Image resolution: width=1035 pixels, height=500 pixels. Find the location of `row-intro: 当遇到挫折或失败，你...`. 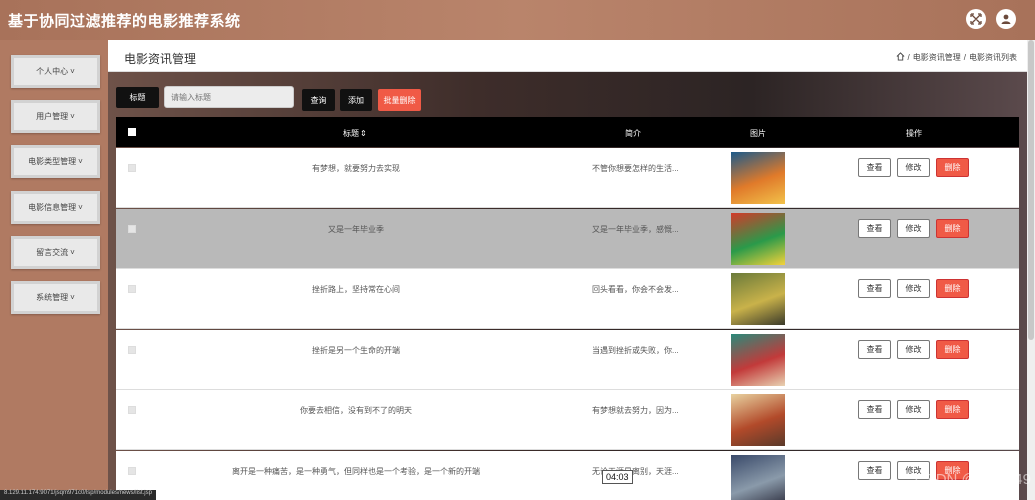

row-intro: 当遇到挫折或失败，你... is located at coordinates (635, 350).